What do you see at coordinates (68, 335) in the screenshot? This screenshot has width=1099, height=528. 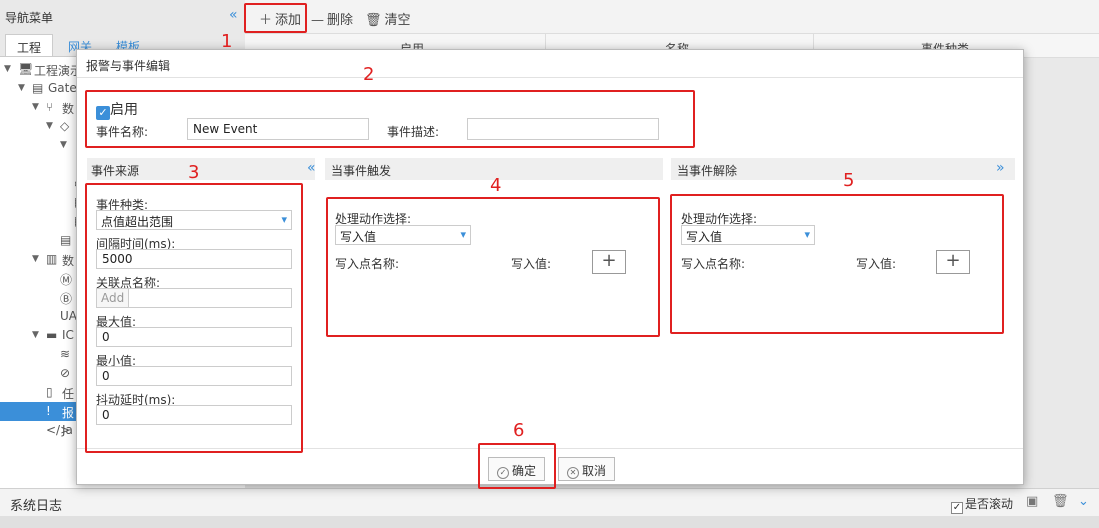 I see `tree-item-label: IC` at bounding box center [68, 335].